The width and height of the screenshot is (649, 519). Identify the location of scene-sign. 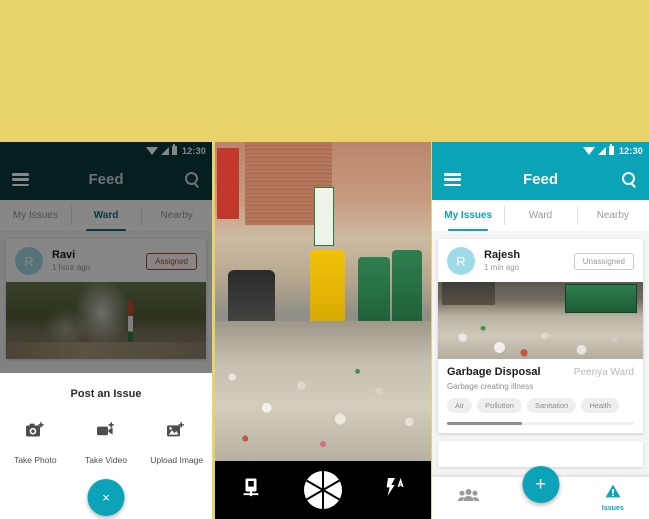
(228, 183).